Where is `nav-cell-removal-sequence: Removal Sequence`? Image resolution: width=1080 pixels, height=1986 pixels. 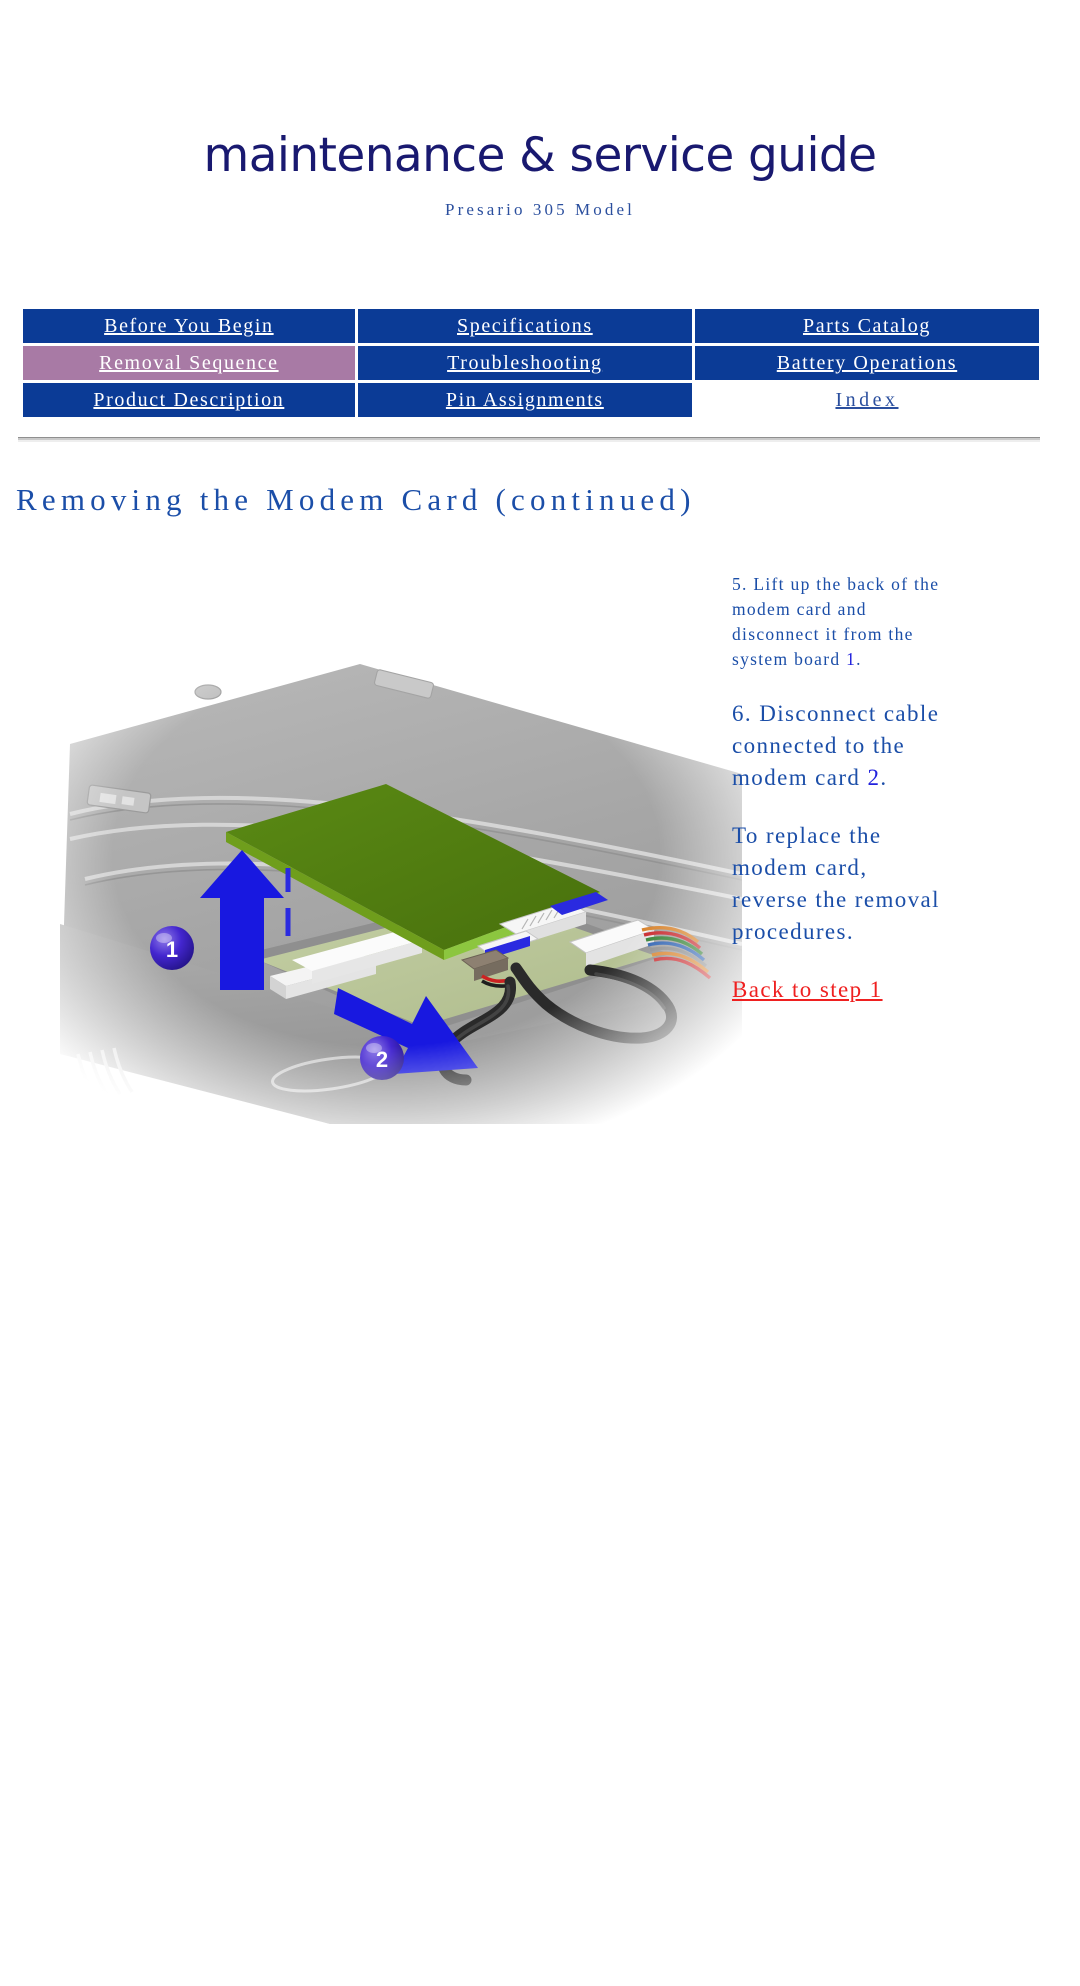
nav-cell-removal-sequence: Removal Sequence is located at coordinates (189, 363).